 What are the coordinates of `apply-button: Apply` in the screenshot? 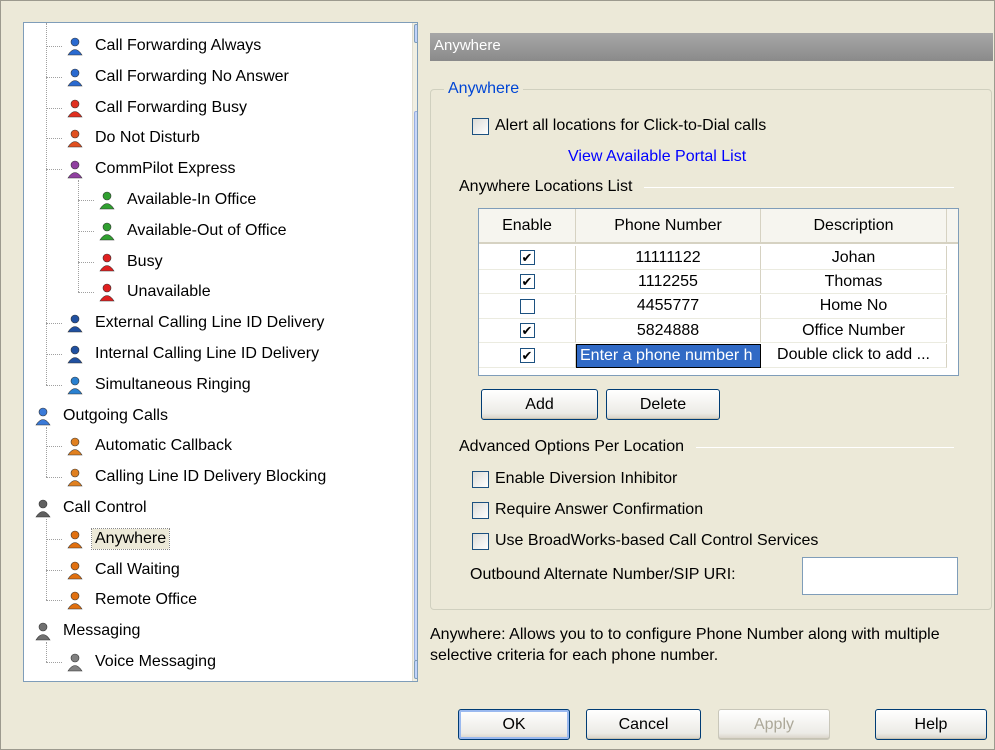 It's located at (774, 724).